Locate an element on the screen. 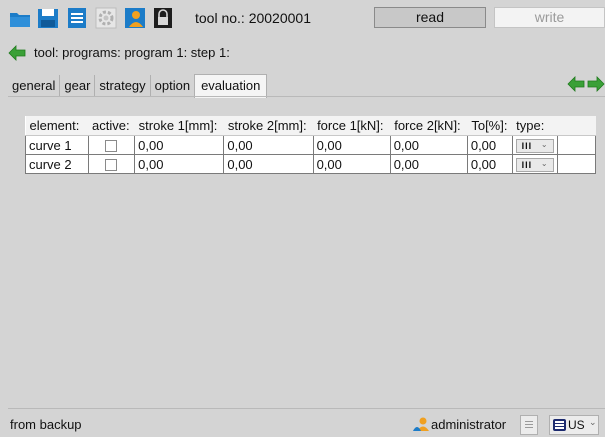 This screenshot has width=605, height=437. table-row: curve 1 0,00 0,00 0,00 0,00 0,00 III ⌄ is located at coordinates (311, 145).